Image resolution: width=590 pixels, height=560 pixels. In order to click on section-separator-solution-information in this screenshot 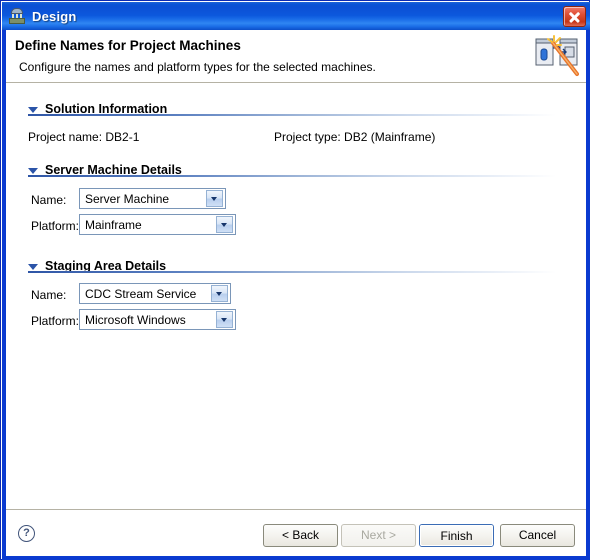, I will do `click(292, 115)`.